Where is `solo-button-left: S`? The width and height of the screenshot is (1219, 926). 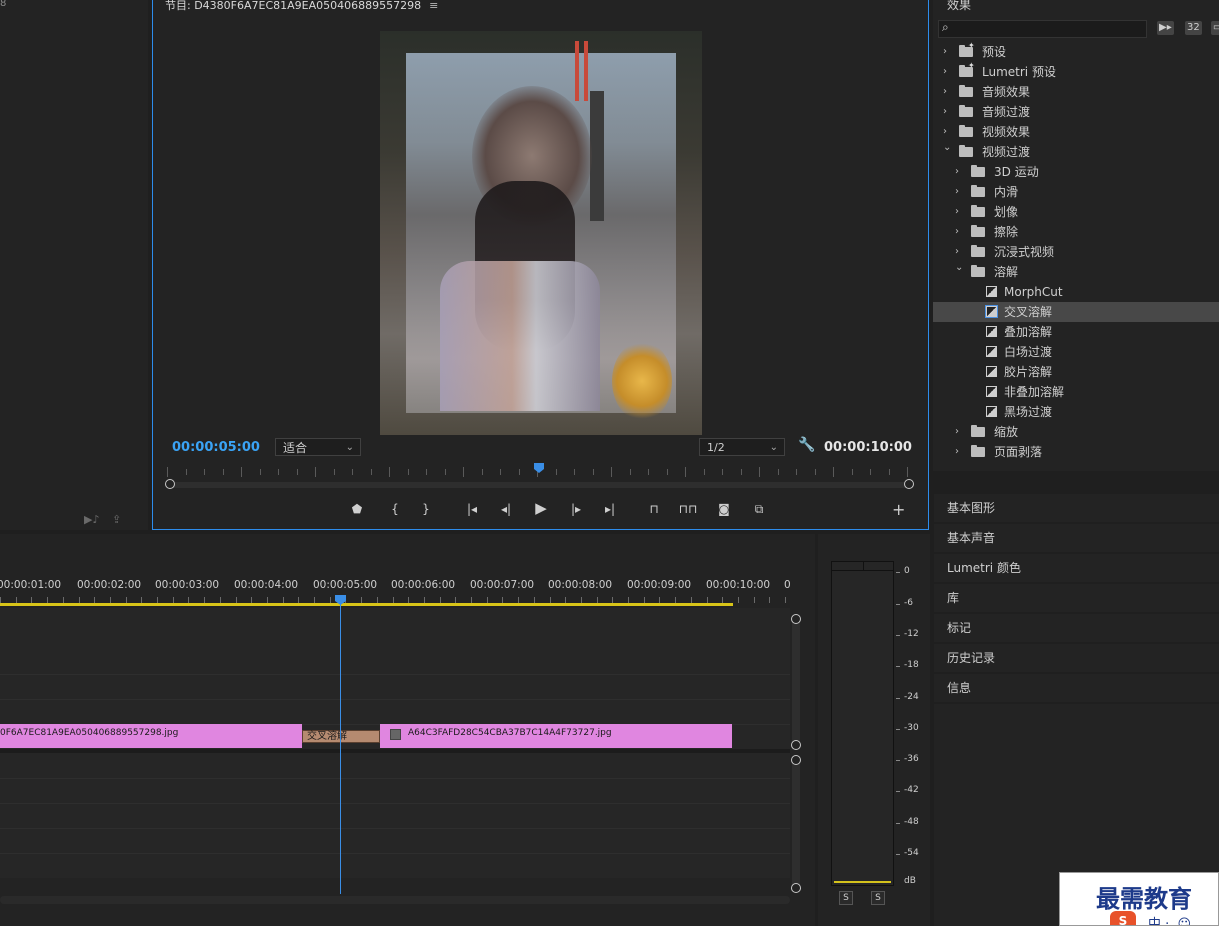 solo-button-left: S is located at coordinates (846, 898).